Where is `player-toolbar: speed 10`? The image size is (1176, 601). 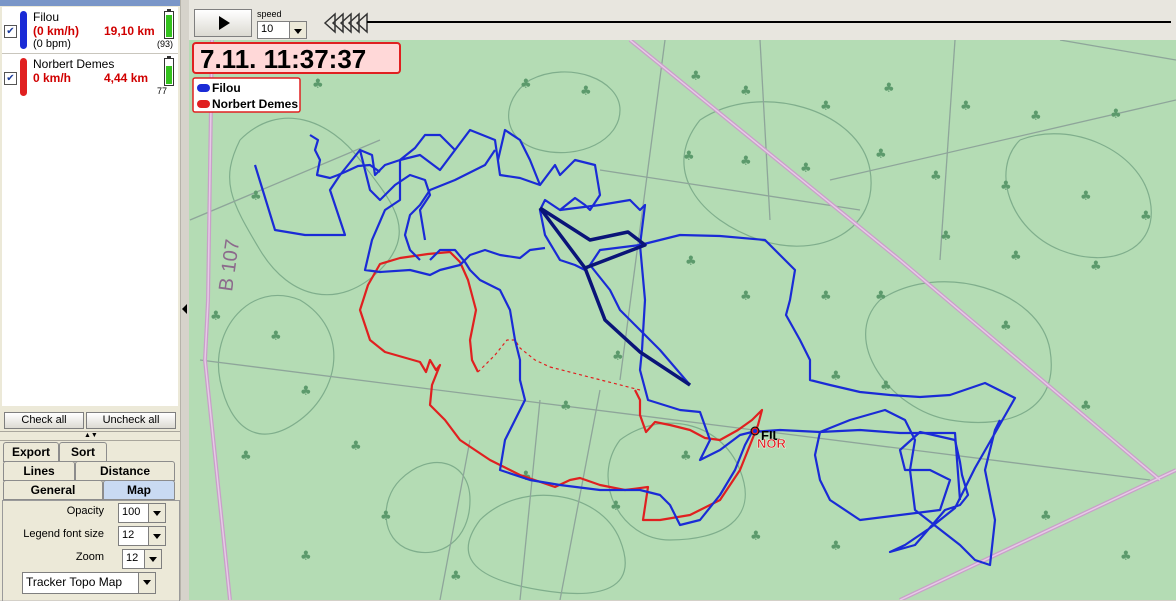 player-toolbar: speed 10 is located at coordinates (682, 20).